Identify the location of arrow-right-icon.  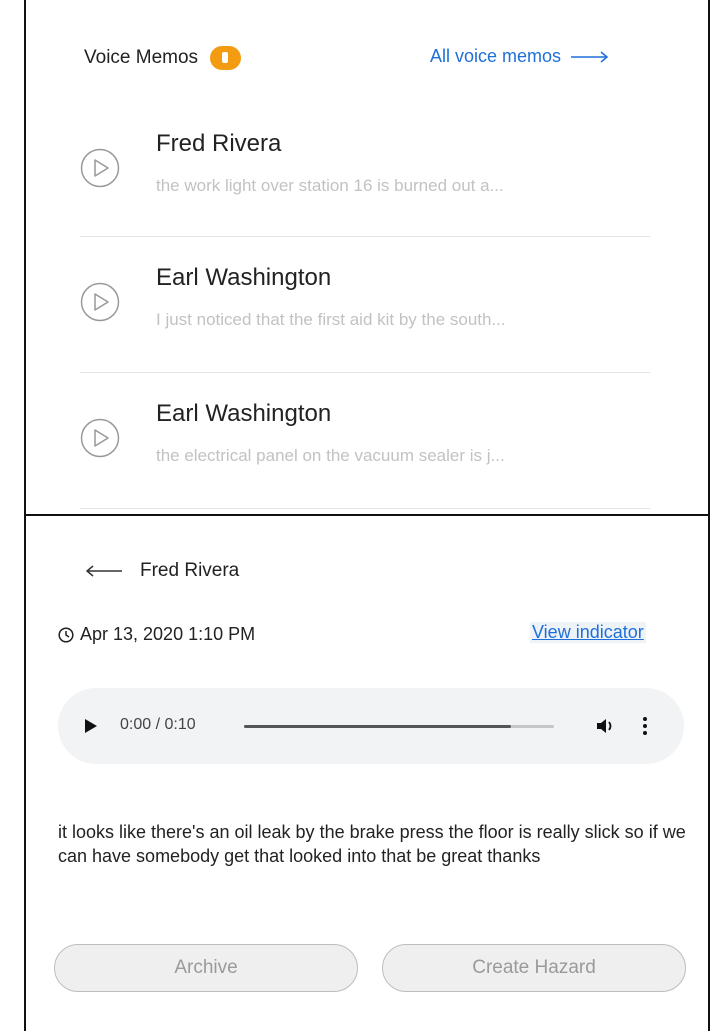
(590, 56).